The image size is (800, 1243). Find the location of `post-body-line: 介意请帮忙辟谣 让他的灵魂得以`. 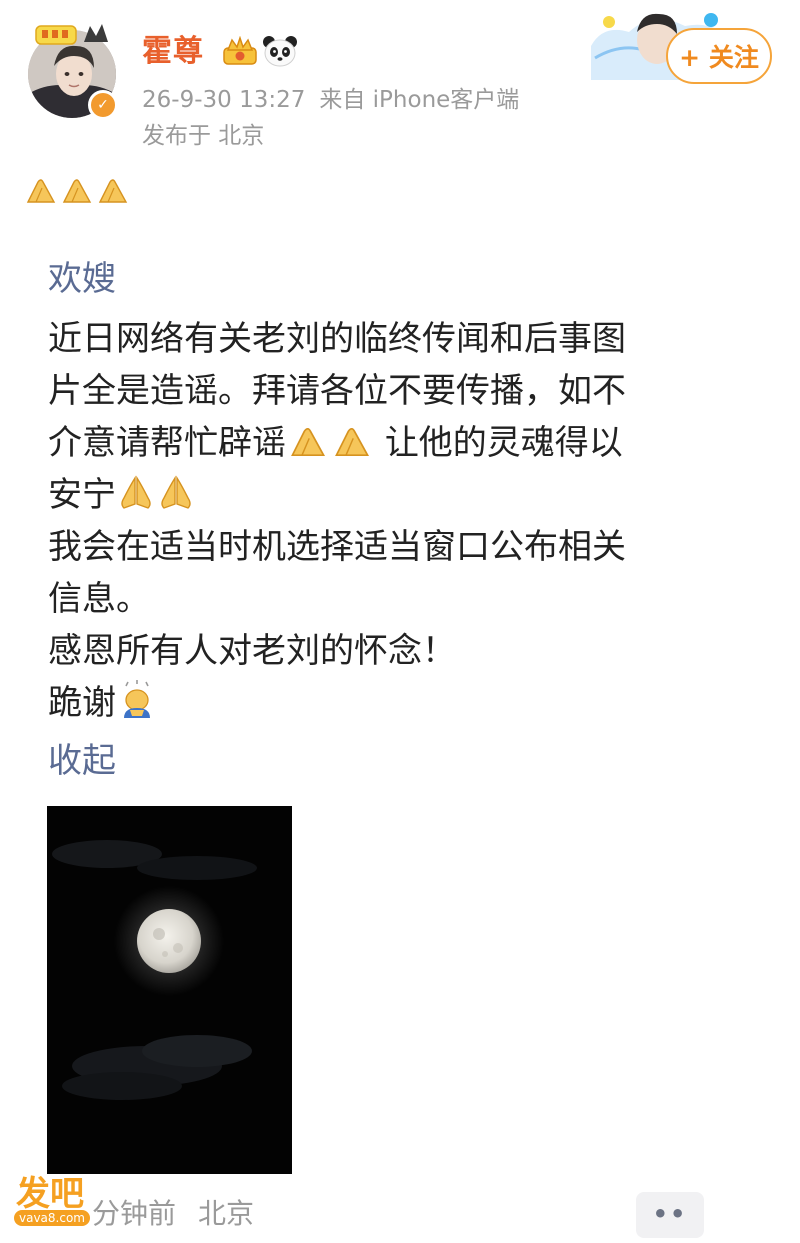

post-body-line: 介意请帮忙辟谣 让他的灵魂得以 is located at coordinates (398, 443).